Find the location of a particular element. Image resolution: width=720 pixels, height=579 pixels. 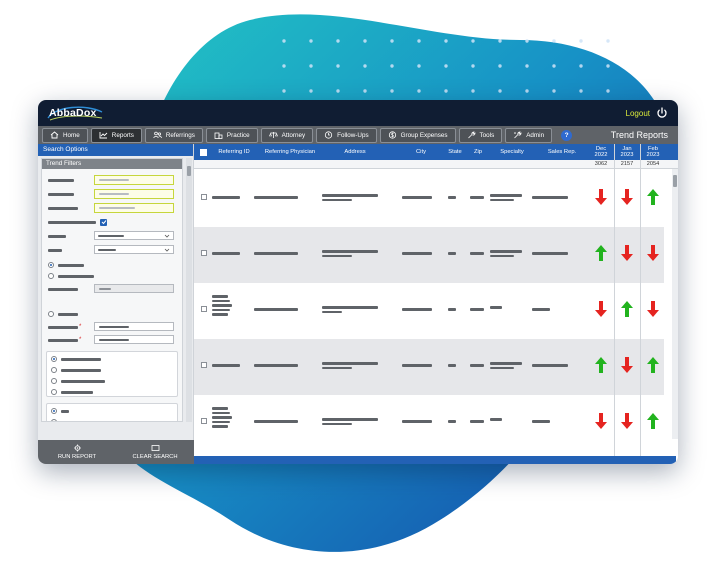

header-zip: Zip is located at coordinates (478, 152).